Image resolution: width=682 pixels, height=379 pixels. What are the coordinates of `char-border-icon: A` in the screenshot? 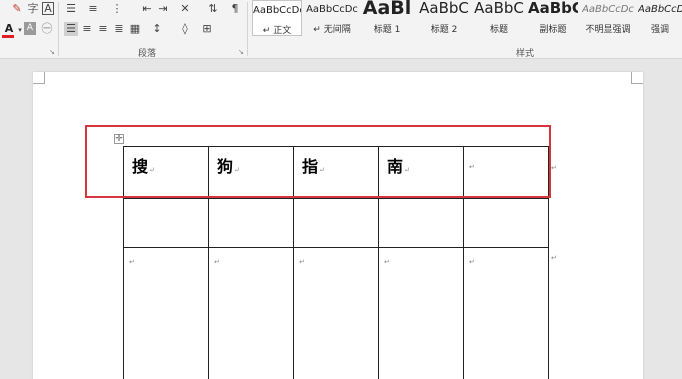 It's located at (48, 8).